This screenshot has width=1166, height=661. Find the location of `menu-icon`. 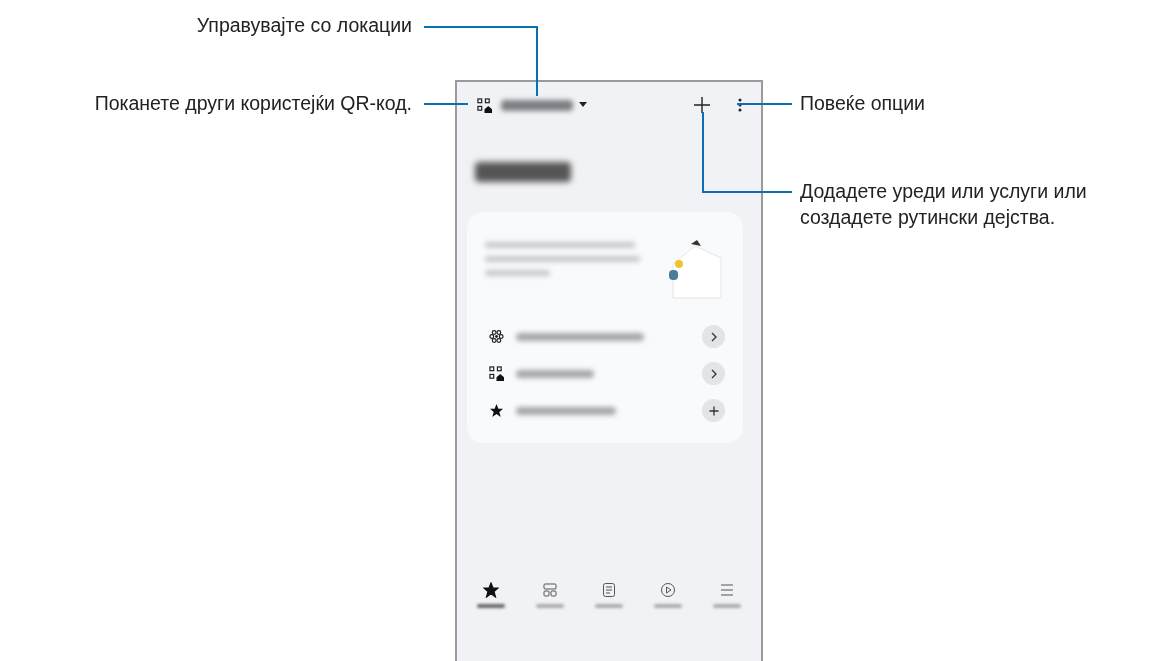

menu-icon is located at coordinates (727, 590).